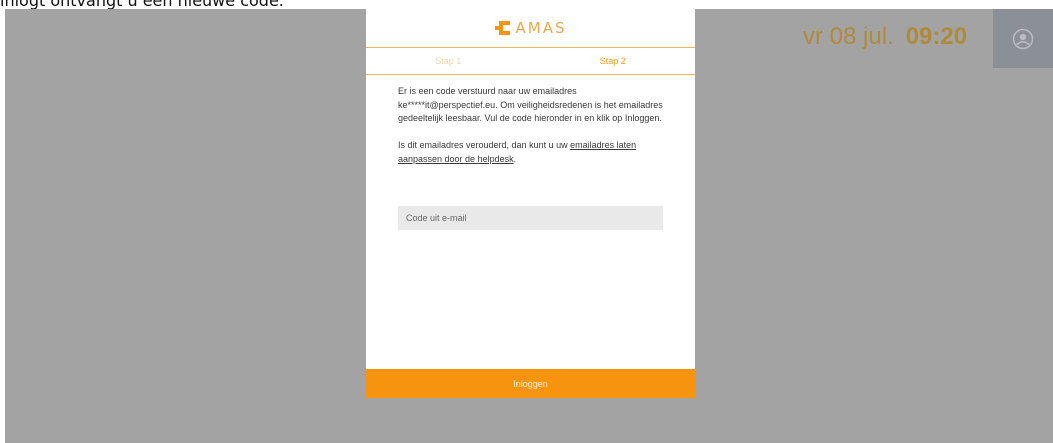 Image resolution: width=1053 pixels, height=443 pixels. What do you see at coordinates (448, 61) in the screenshot?
I see `step-1: Stap 1` at bounding box center [448, 61].